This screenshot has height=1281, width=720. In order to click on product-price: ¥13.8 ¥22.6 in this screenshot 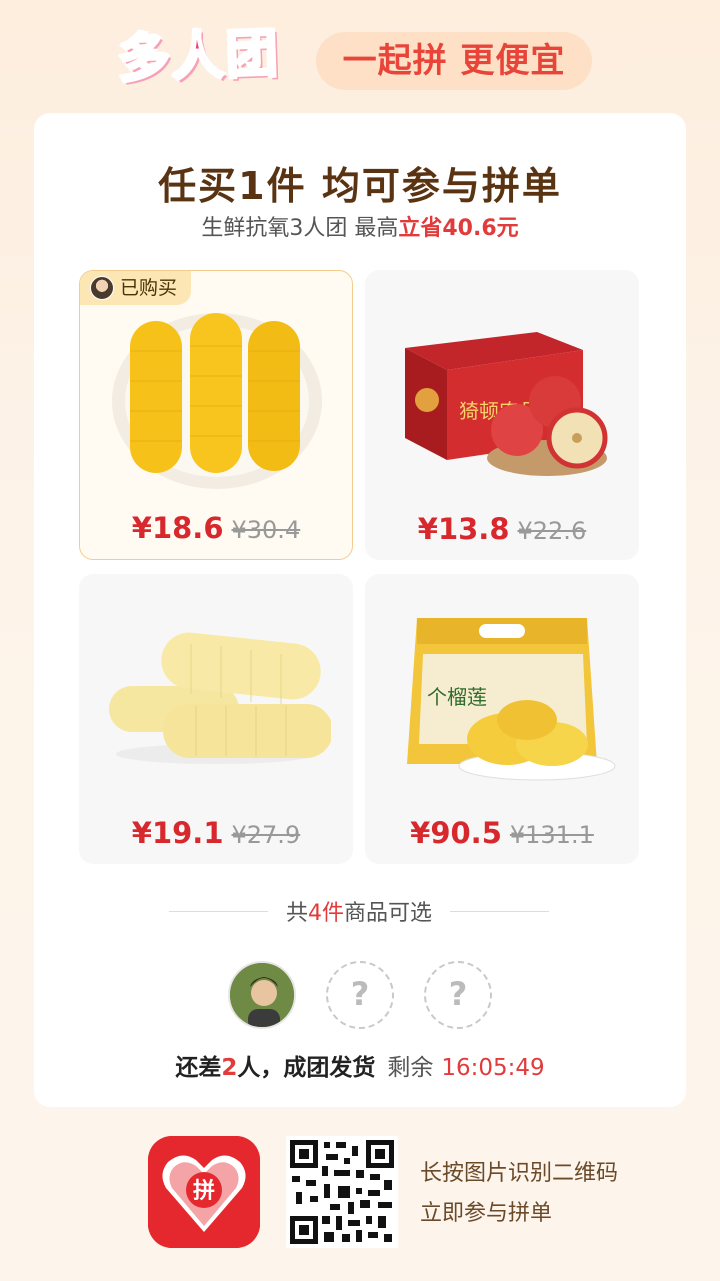, I will do `click(502, 529)`.